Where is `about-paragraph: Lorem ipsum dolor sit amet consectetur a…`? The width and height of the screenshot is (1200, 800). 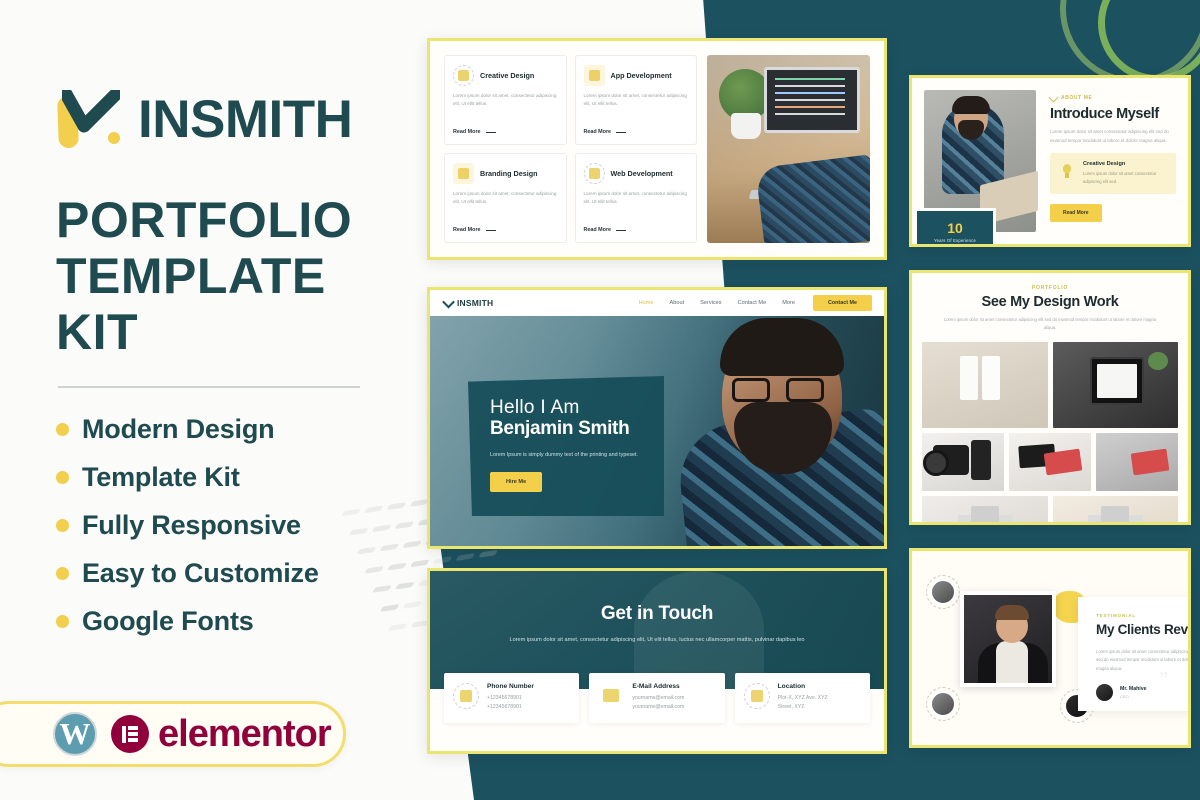
about-paragraph: Lorem ipsum dolor sit amet consectetur a… is located at coordinates (1109, 136).